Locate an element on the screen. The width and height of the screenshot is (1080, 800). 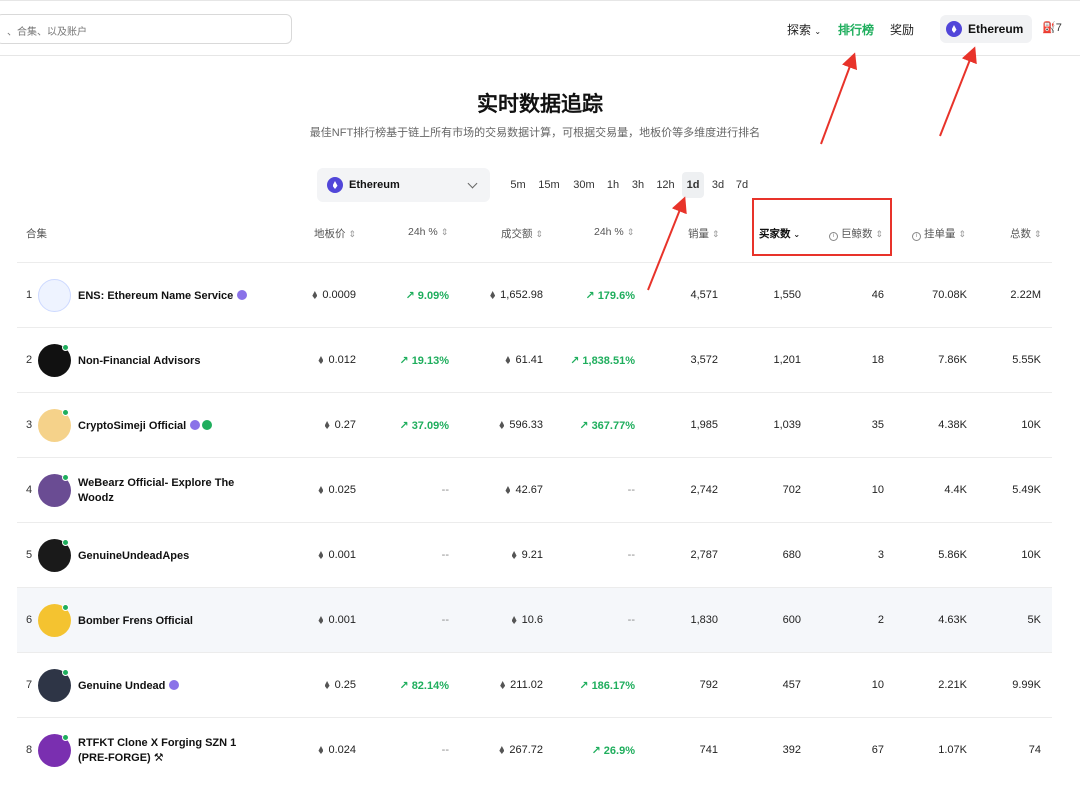
rank: 4 is located at coordinates (29, 490).